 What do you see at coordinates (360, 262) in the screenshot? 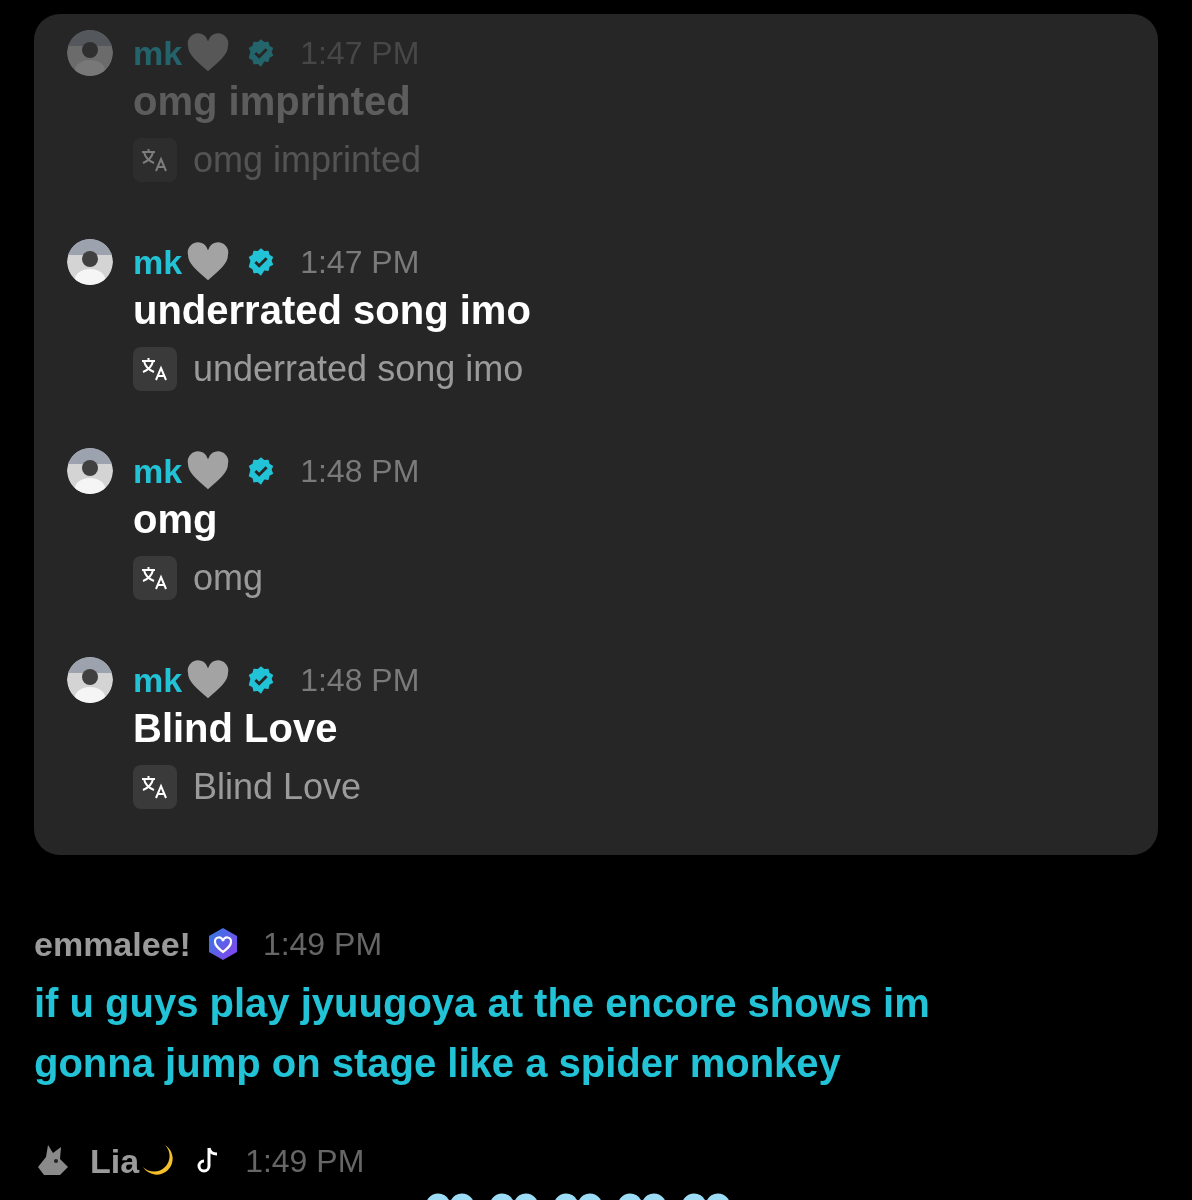
I see `timestamp: 1:47 PM` at bounding box center [360, 262].